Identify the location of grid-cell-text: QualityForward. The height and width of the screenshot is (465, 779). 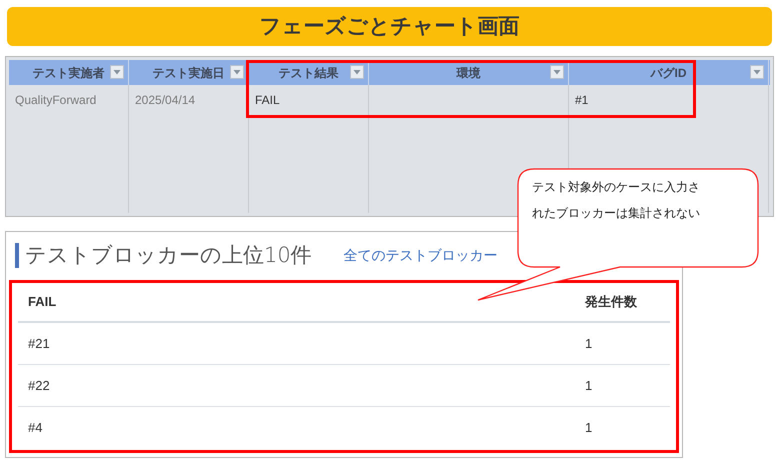
(56, 100).